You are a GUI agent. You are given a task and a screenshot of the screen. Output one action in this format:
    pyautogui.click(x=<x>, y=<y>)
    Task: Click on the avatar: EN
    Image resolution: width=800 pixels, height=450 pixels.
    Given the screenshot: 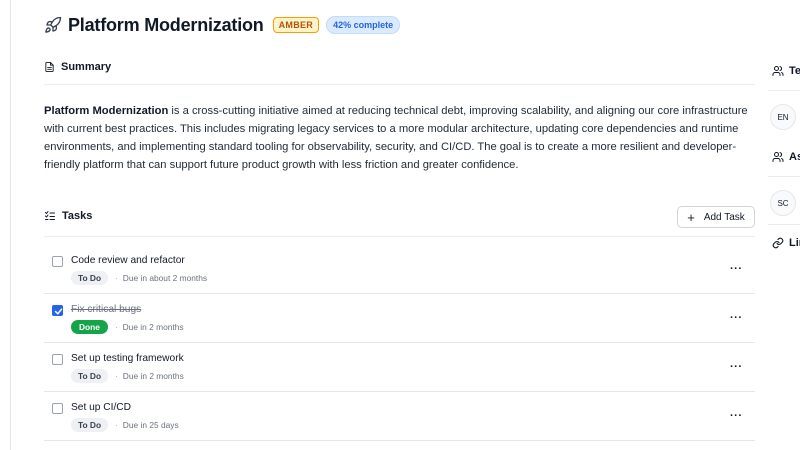 What is the action you would take?
    pyautogui.click(x=783, y=117)
    